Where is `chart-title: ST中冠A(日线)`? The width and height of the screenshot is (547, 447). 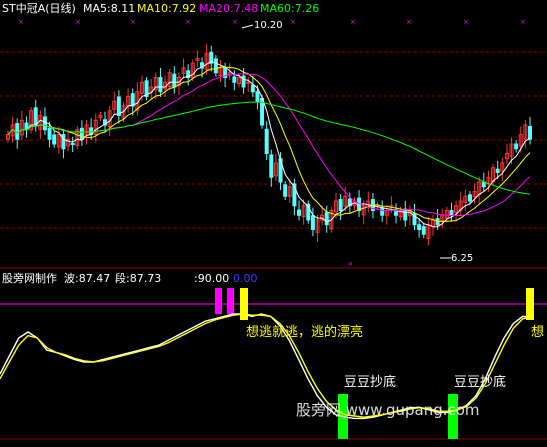 chart-title: ST中冠A(日线) is located at coordinates (39, 8).